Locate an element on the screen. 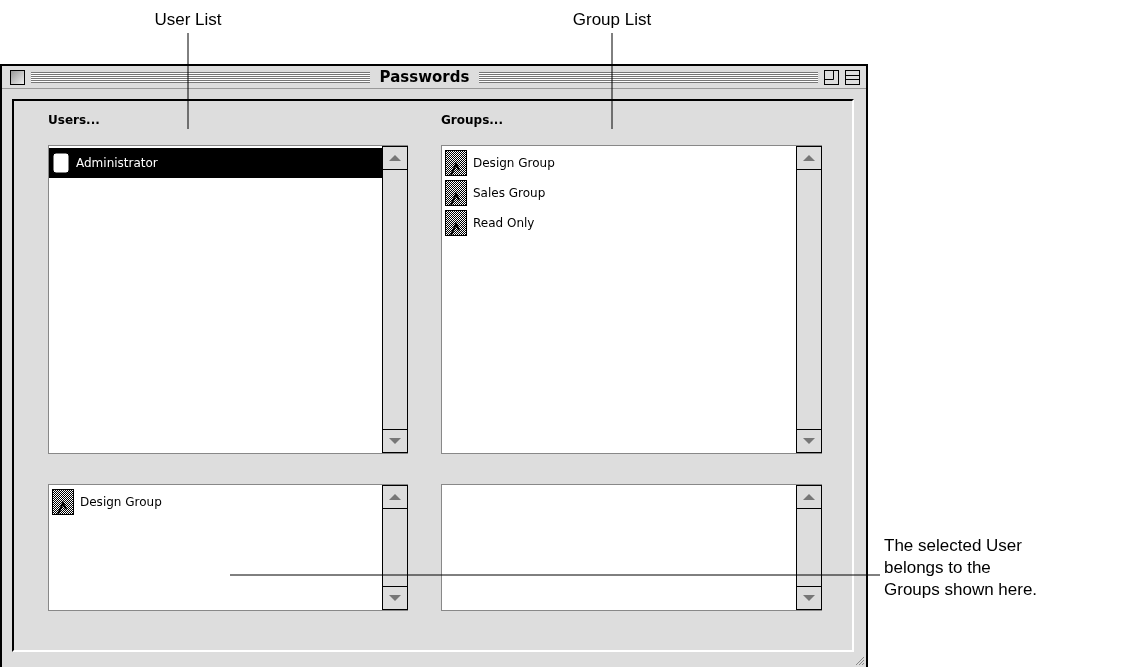 Image resolution: width=1124 pixels, height=667 pixels. close-box is located at coordinates (17, 77).